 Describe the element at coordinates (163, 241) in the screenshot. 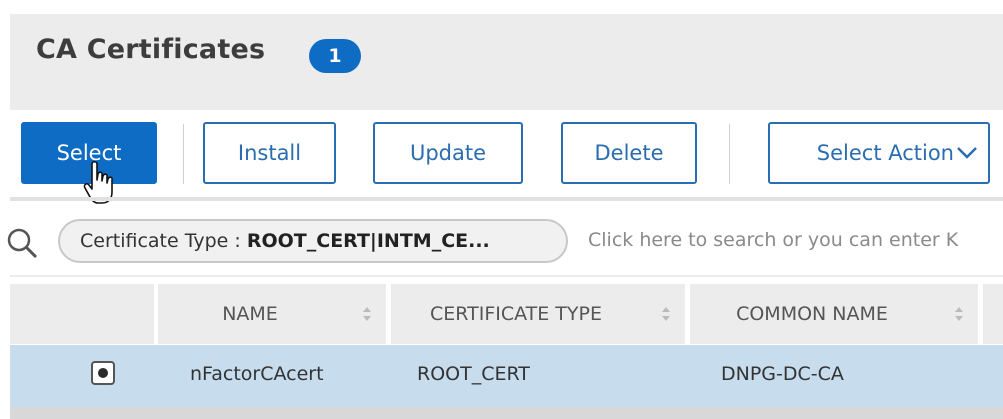

I see `filter-key: Certificate Type :` at that location.